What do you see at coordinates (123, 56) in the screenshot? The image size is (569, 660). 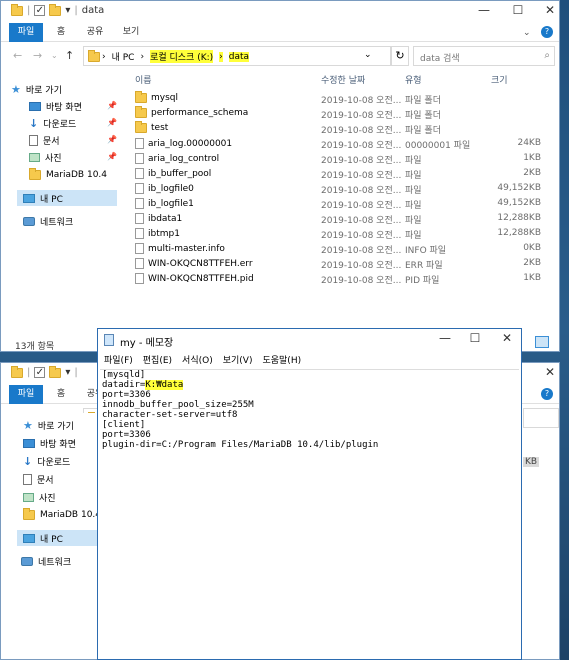 I see `breadcrumb-my-pc: 내 PC` at bounding box center [123, 56].